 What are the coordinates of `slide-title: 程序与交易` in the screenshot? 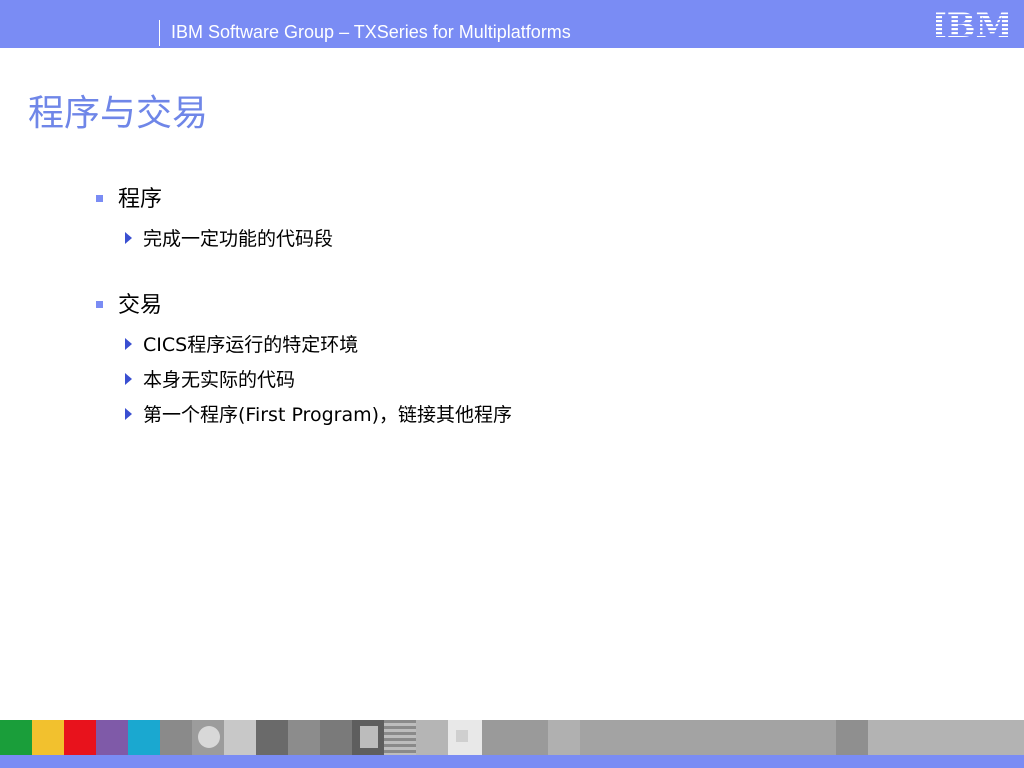 It's located at (118, 113).